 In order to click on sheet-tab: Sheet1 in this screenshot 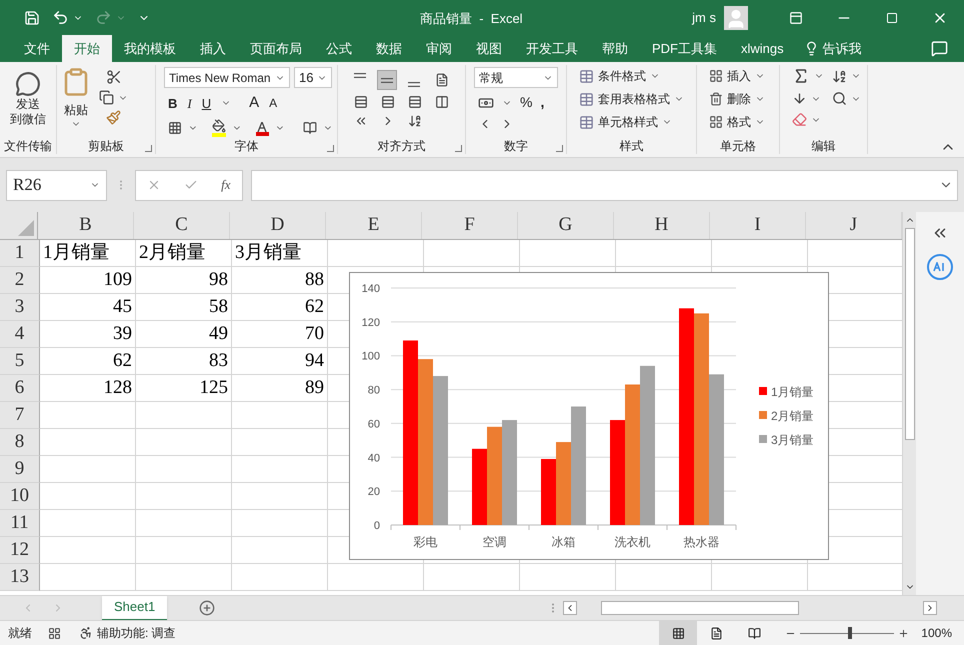, I will do `click(135, 608)`.